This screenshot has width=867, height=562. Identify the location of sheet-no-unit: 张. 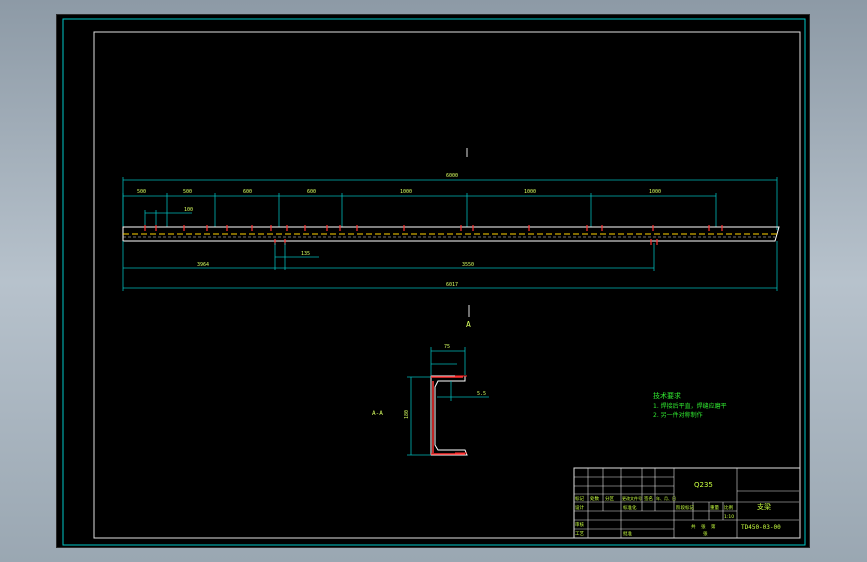
(705, 533).